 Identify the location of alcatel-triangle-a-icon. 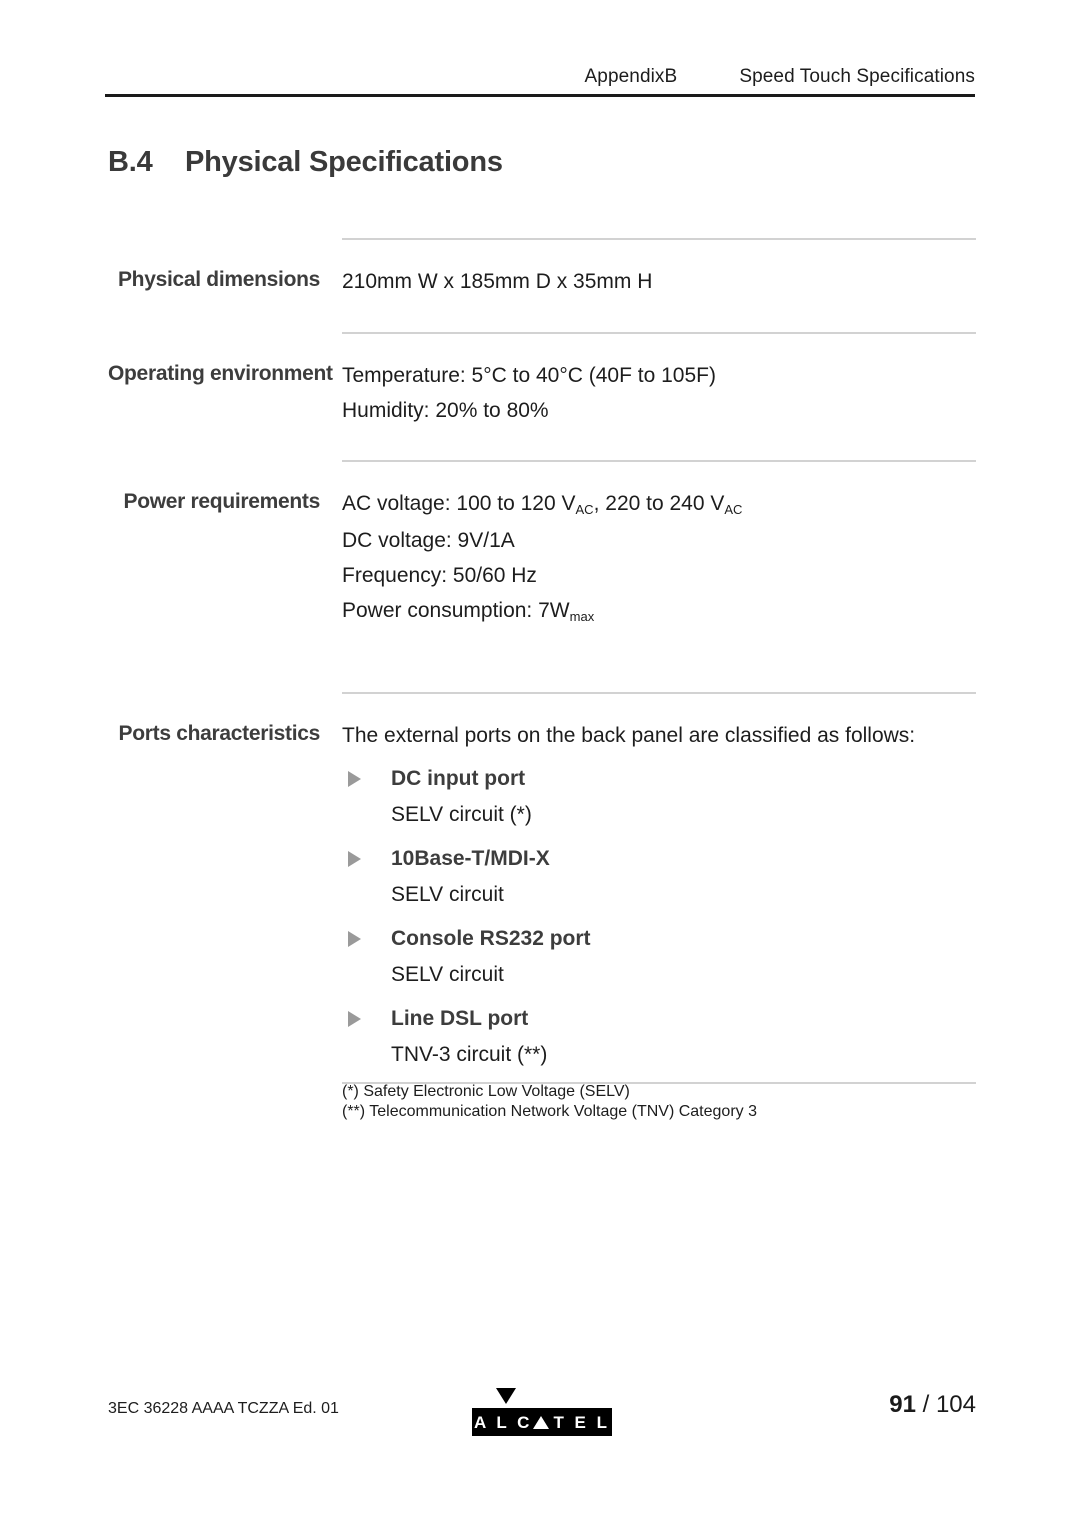
(541, 1422).